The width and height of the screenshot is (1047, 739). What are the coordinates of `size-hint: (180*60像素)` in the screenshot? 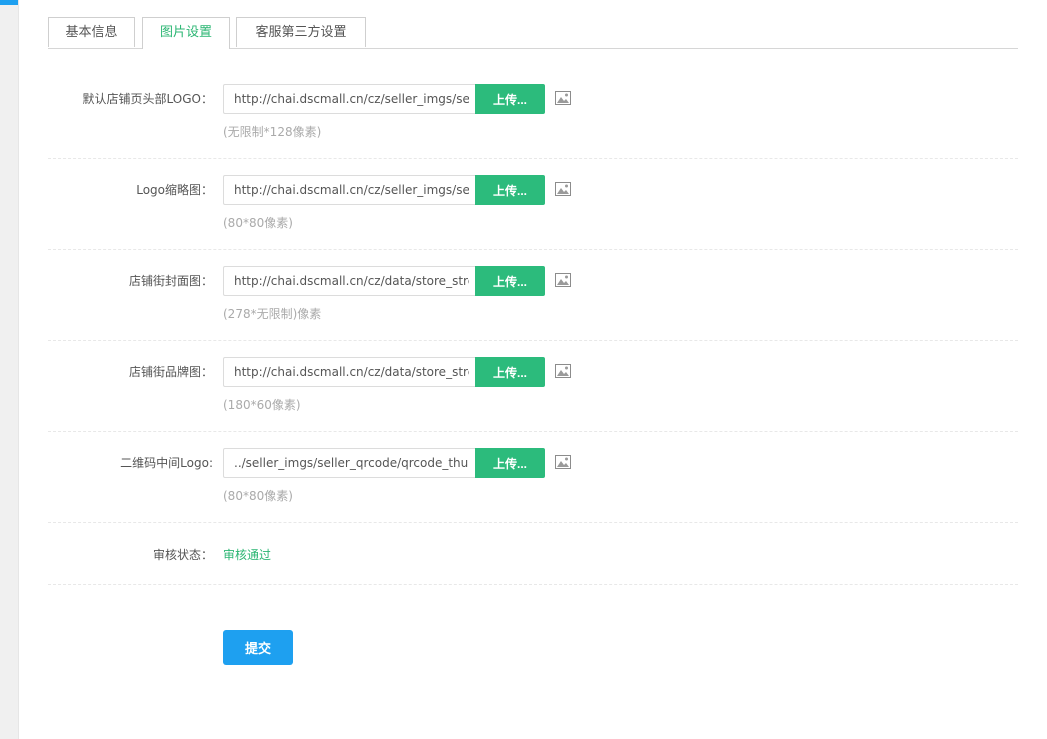 It's located at (262, 405).